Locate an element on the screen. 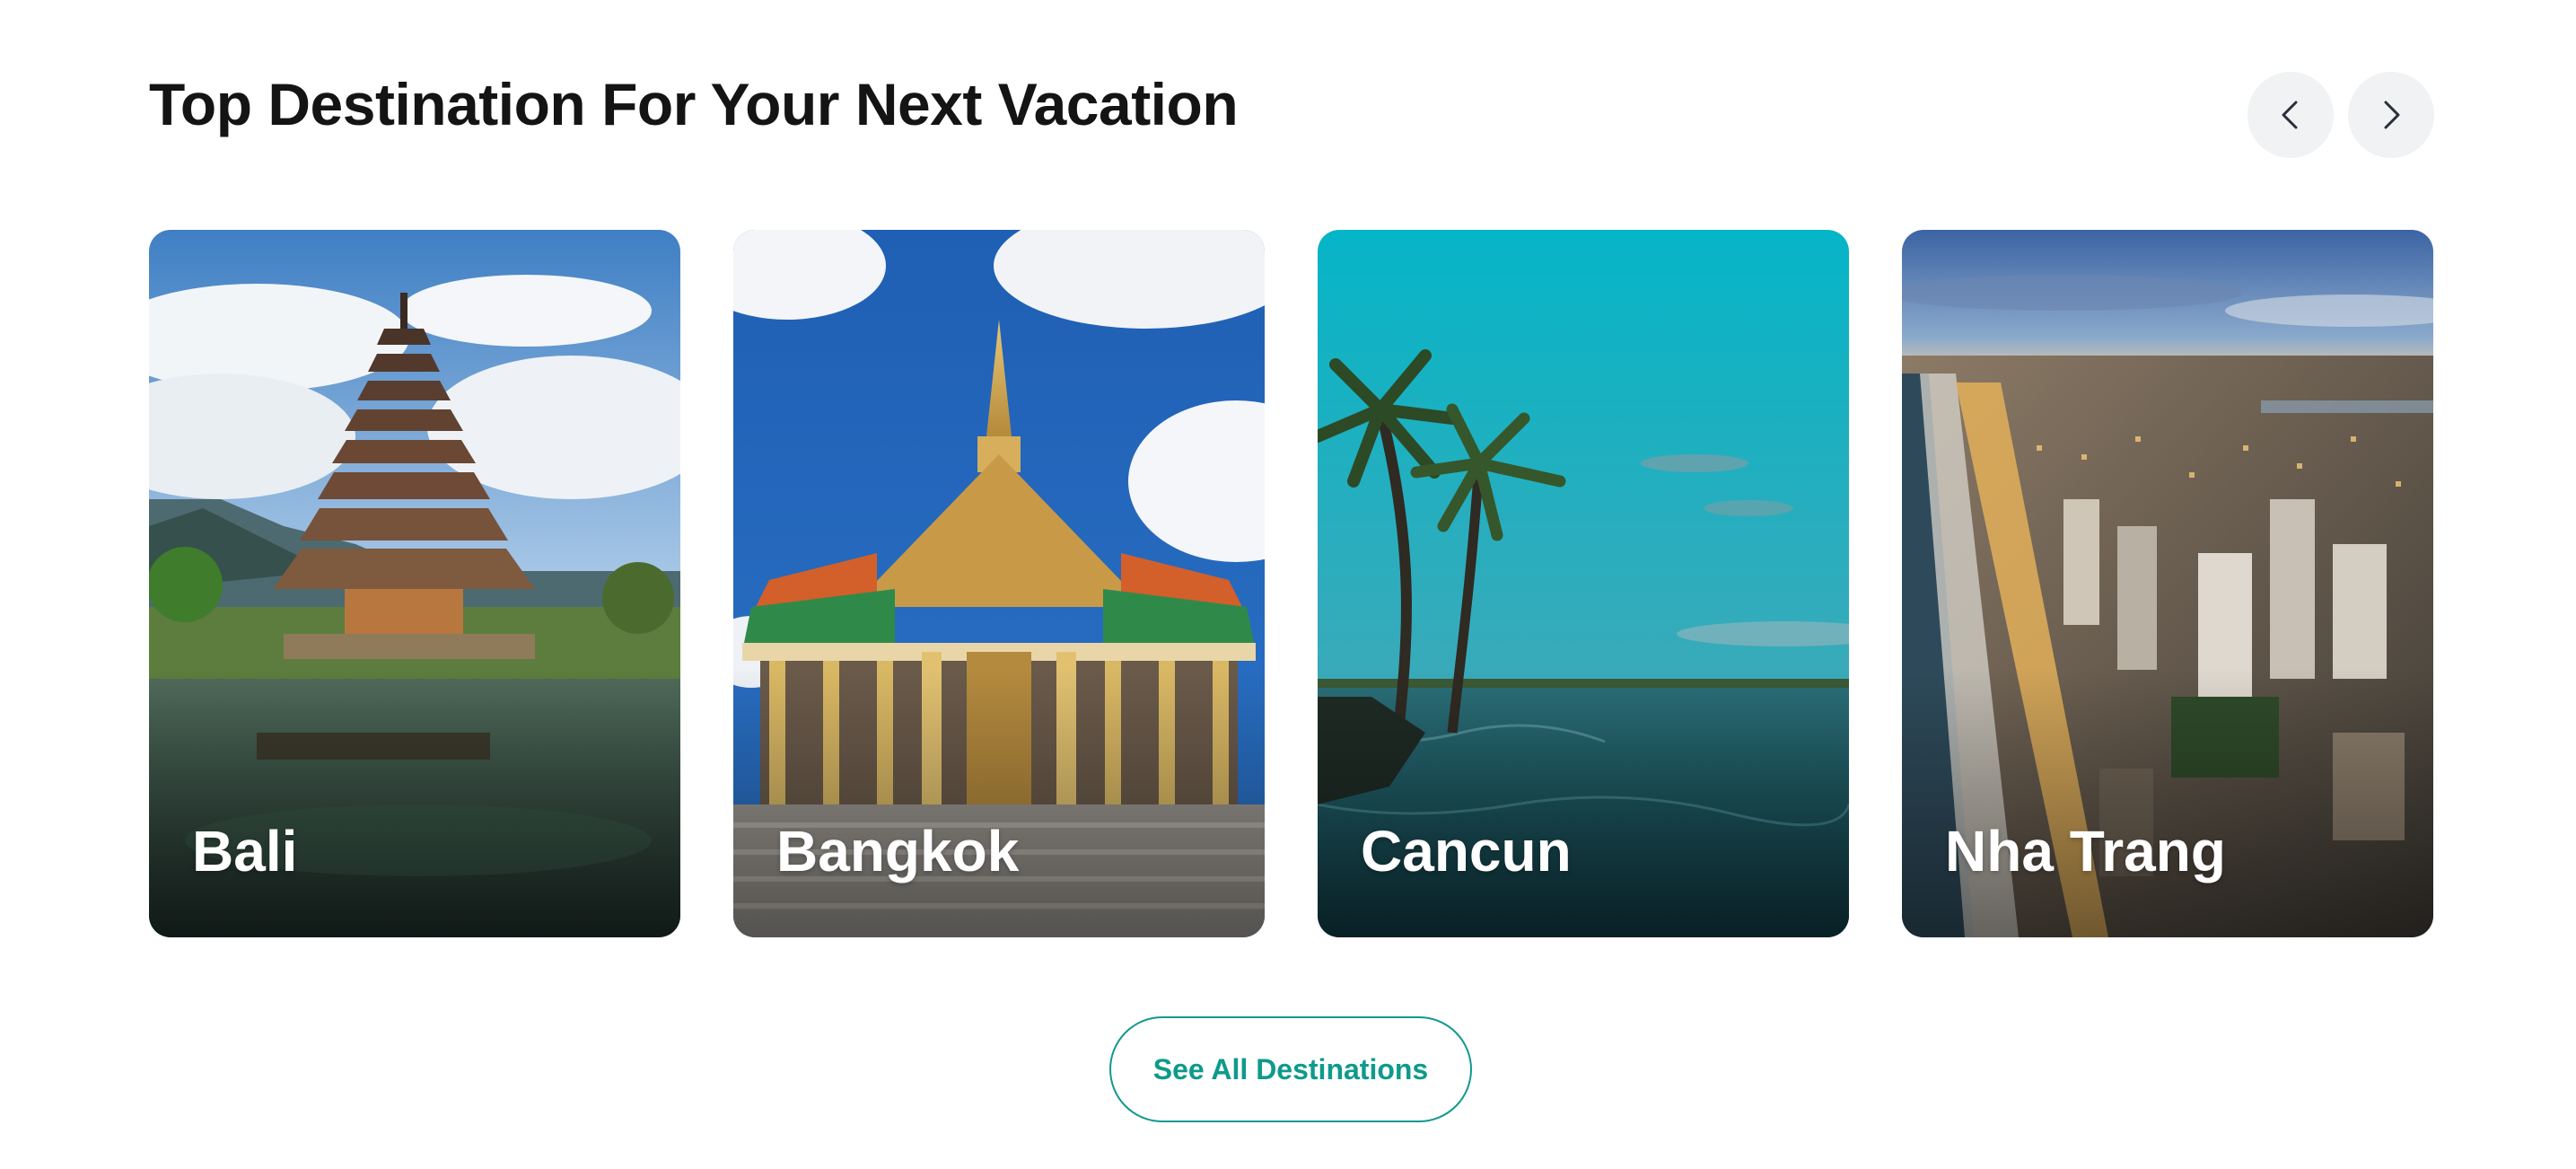  destination-card-cancun: Cancun is located at coordinates (1583, 583).